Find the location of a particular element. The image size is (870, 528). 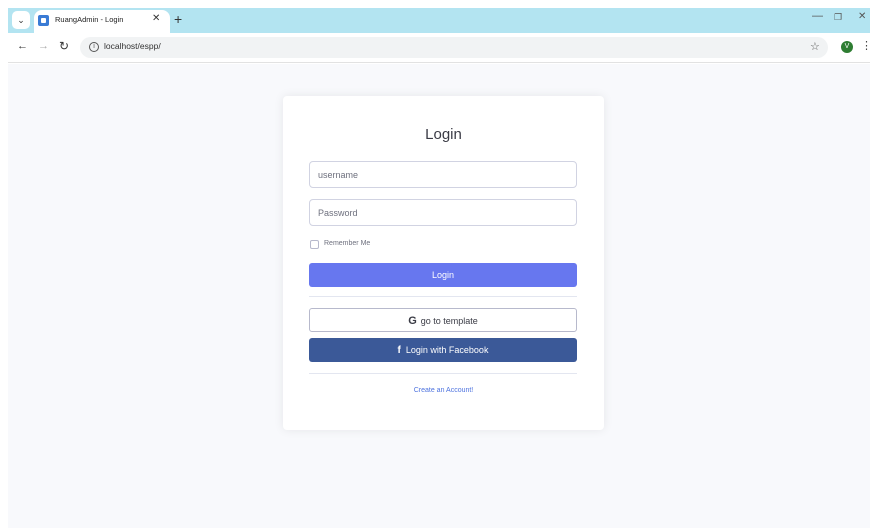

address-bar: i localhost/espp/ ☆ is located at coordinates (454, 47).